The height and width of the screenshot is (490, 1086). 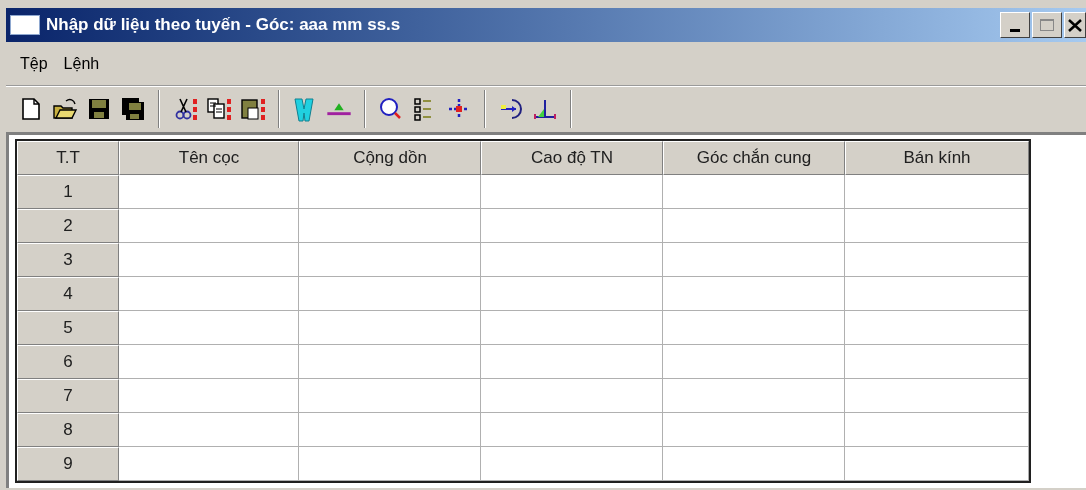 I want to click on close-icon, so click(x=1075, y=25).